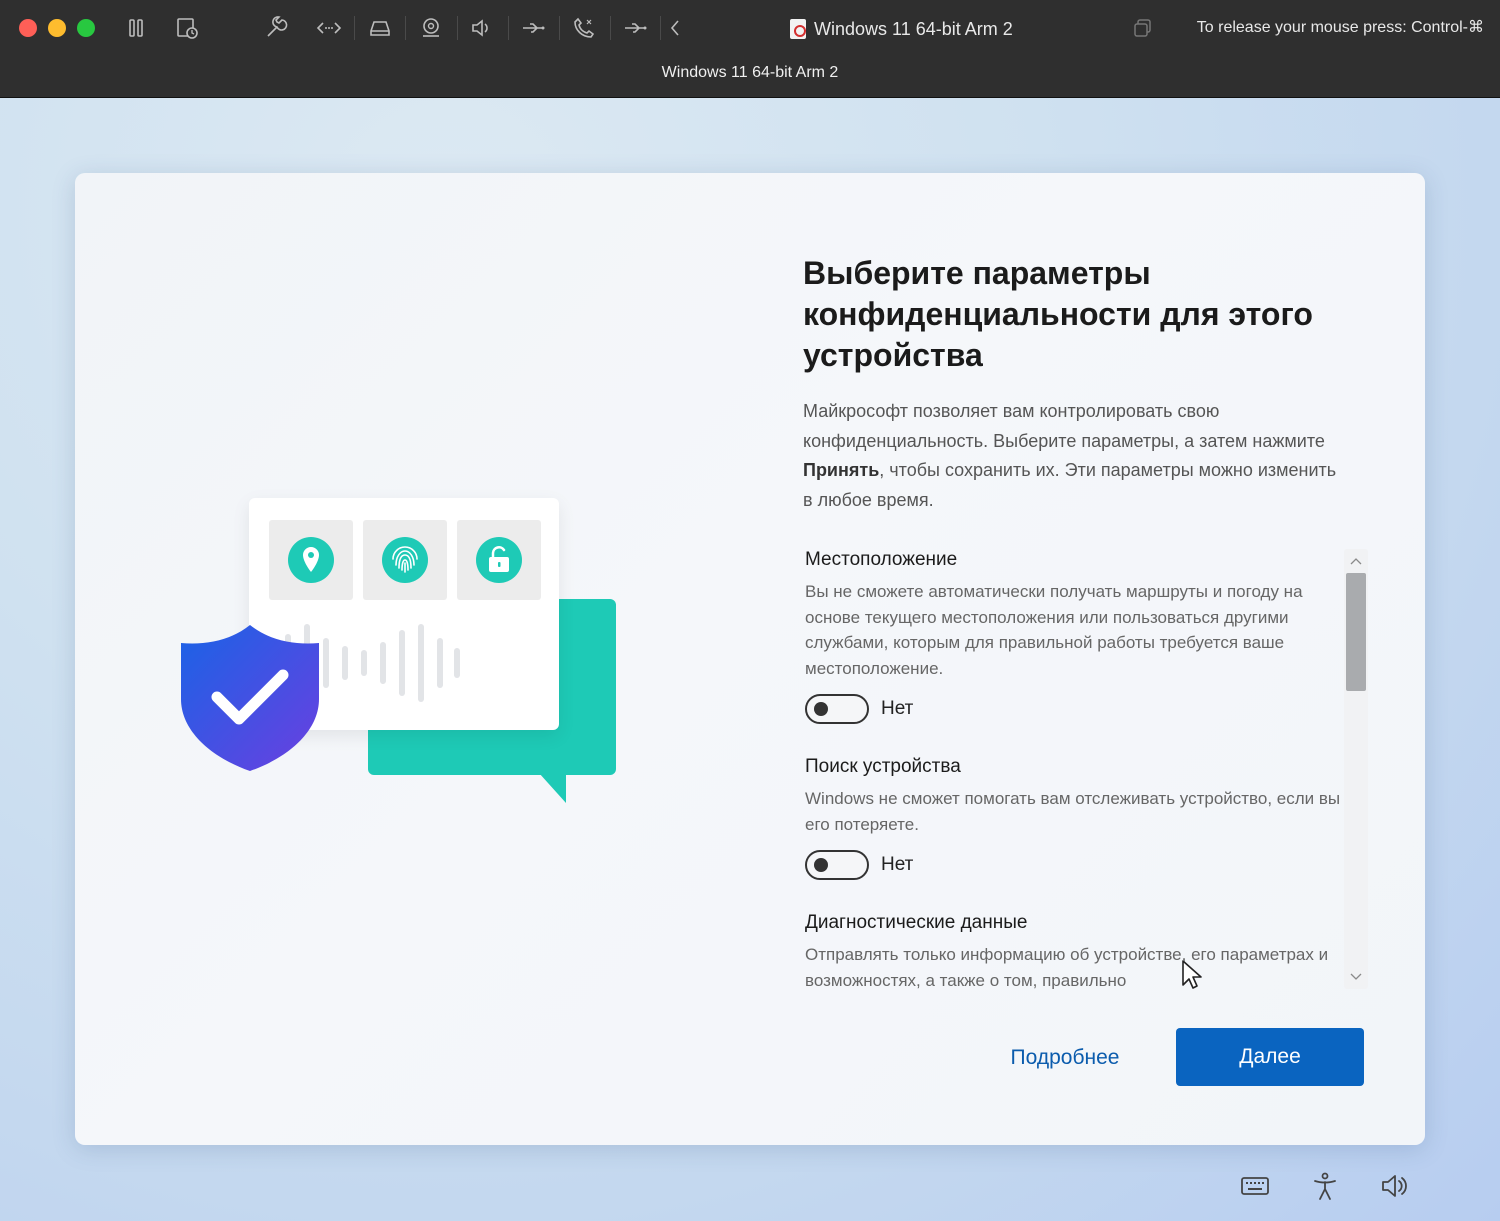  I want to click on keyboard-icon, so click(1255, 1186).